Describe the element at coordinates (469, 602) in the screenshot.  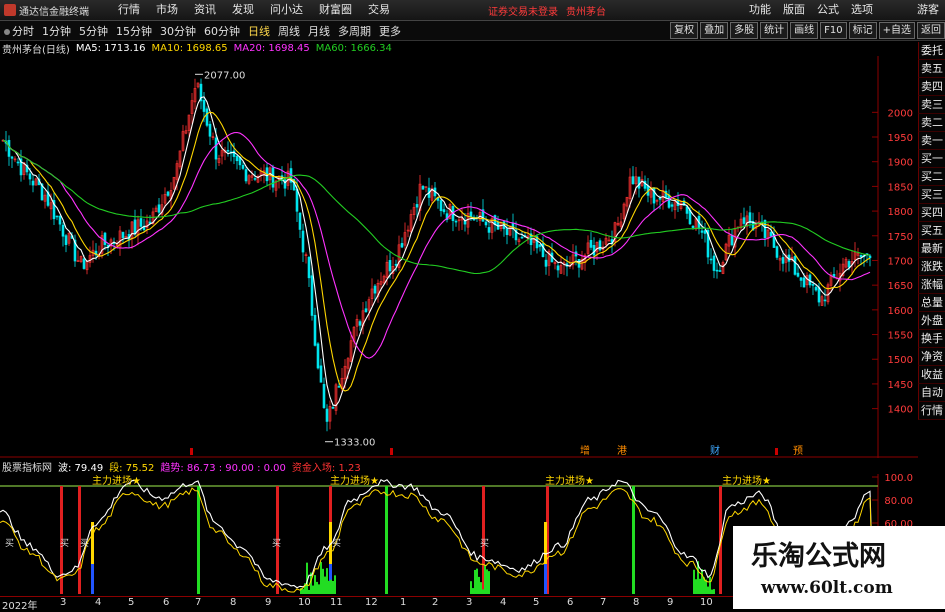
I see `date-label: 3` at that location.